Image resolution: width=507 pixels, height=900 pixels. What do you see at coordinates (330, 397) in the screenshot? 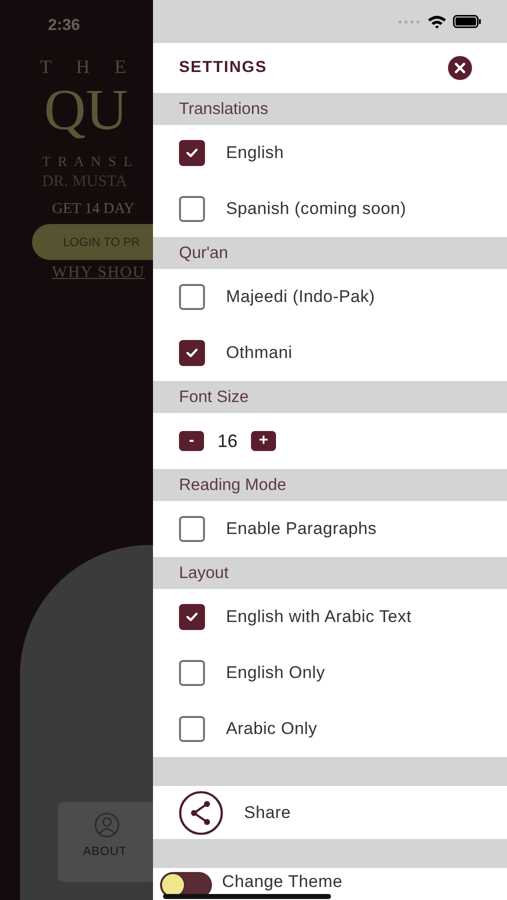
I see `section-header: Font Size` at bounding box center [330, 397].